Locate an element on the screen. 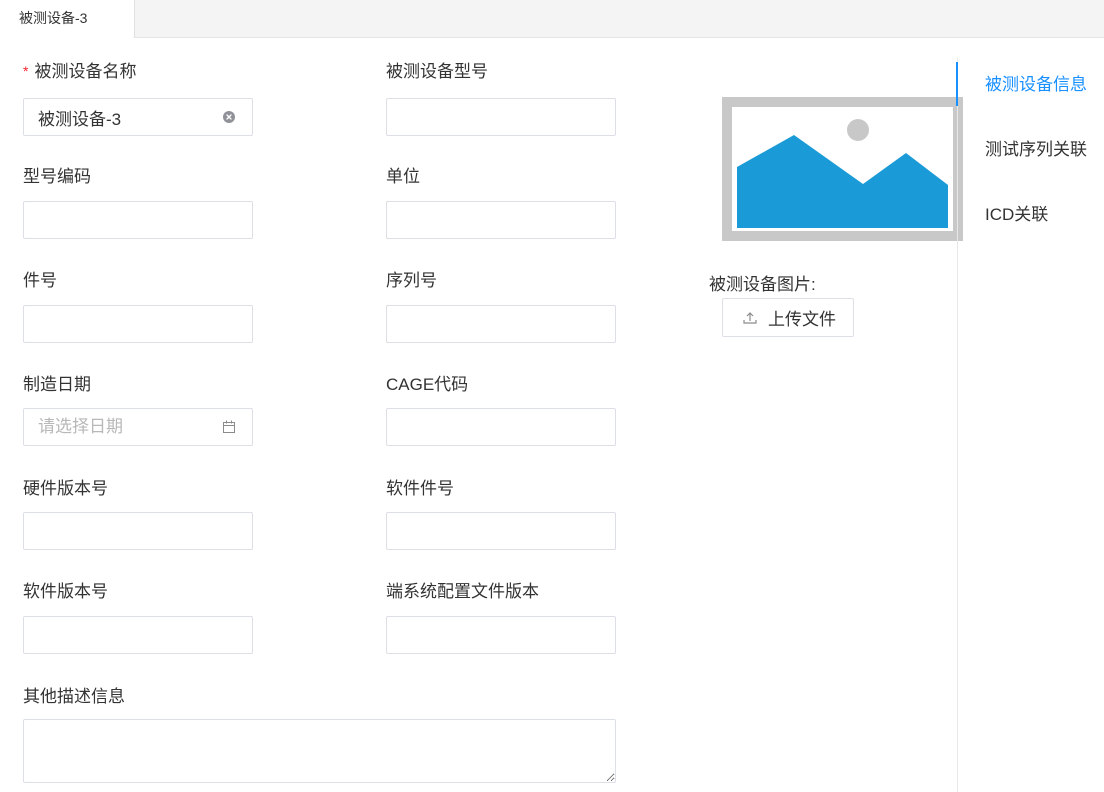 The height and width of the screenshot is (792, 1104). serial-number-input is located at coordinates (501, 324).